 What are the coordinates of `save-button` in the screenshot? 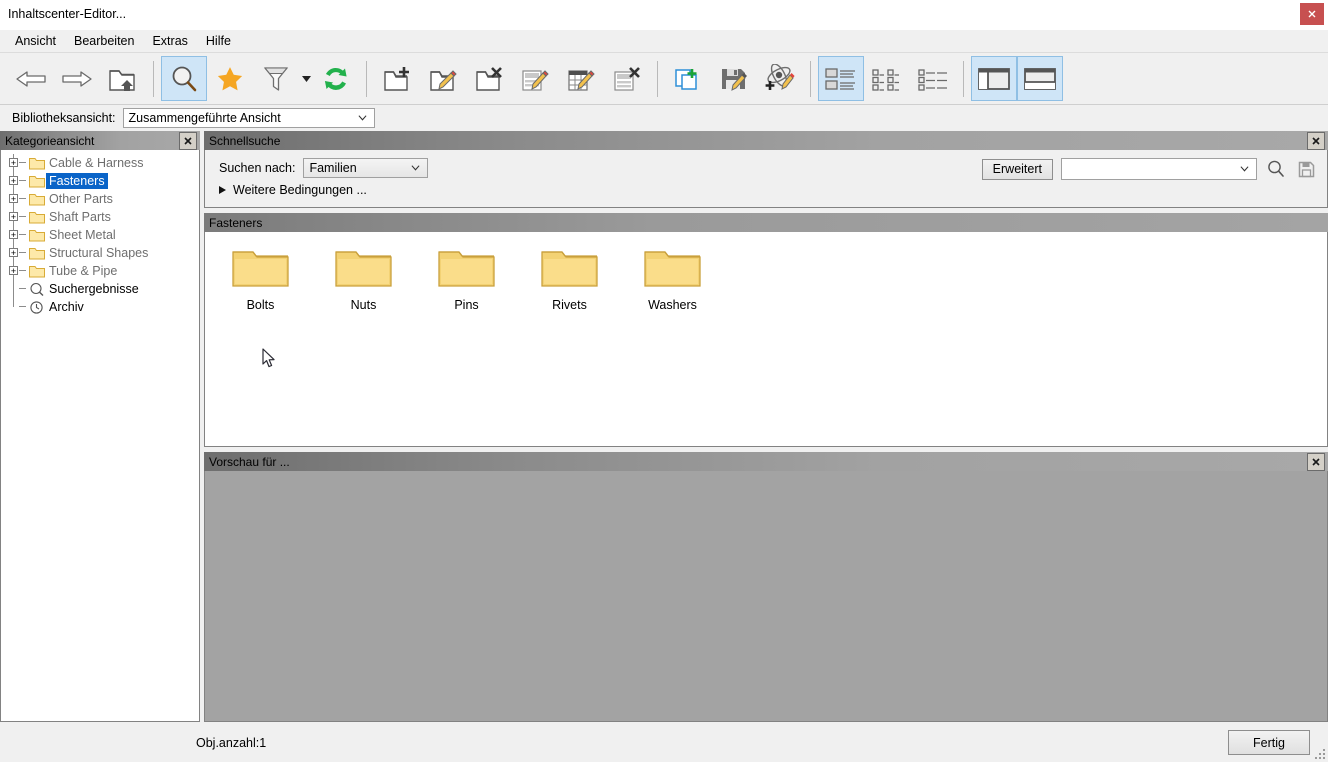 It's located at (734, 78).